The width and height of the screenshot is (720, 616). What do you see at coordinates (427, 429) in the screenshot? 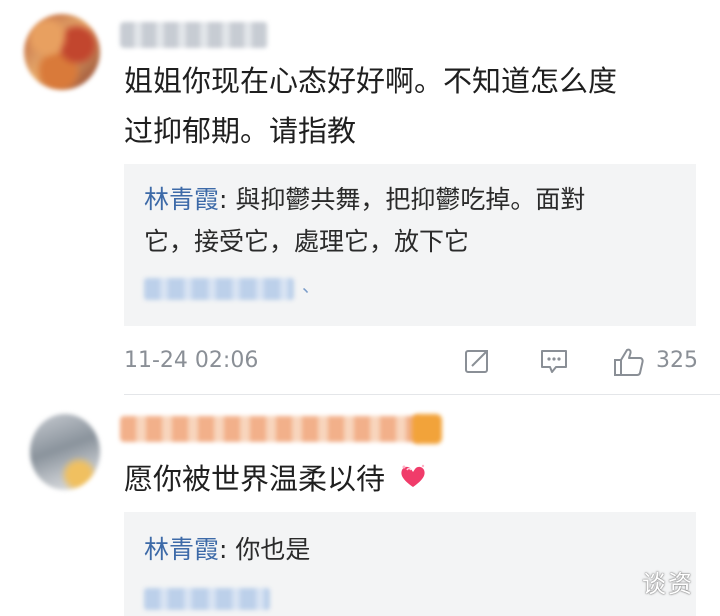
I see `user-badge-icon` at bounding box center [427, 429].